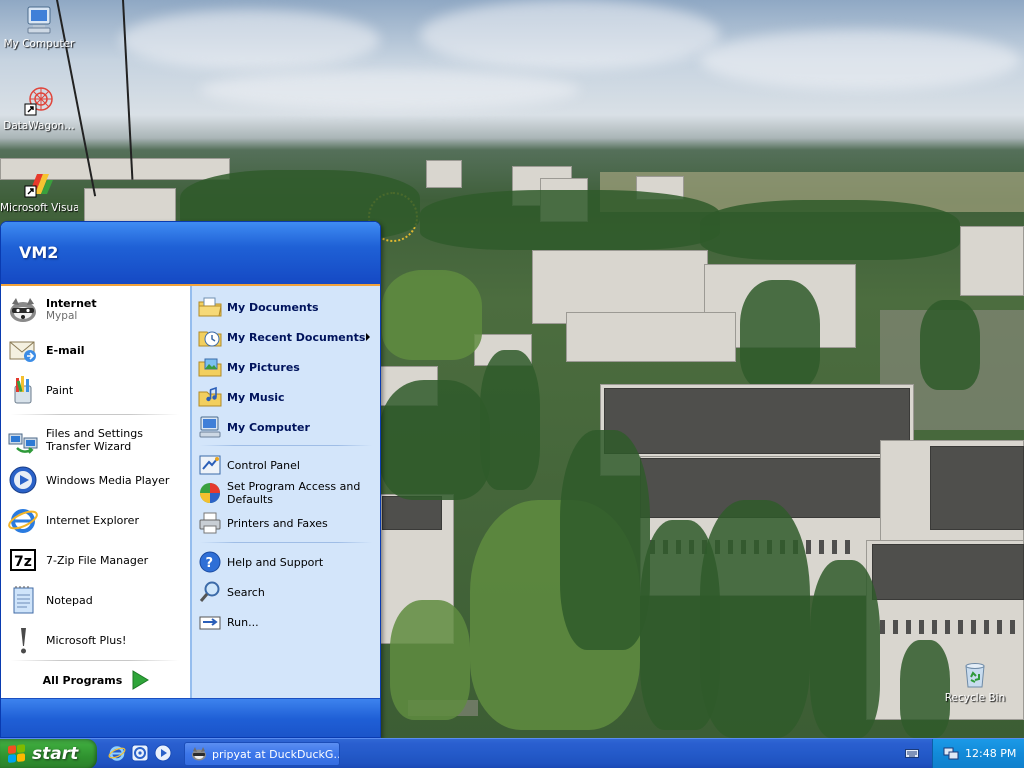 The width and height of the screenshot is (1024, 768). I want to click on setting-item-label: Printers and Faxes, so click(277, 523).